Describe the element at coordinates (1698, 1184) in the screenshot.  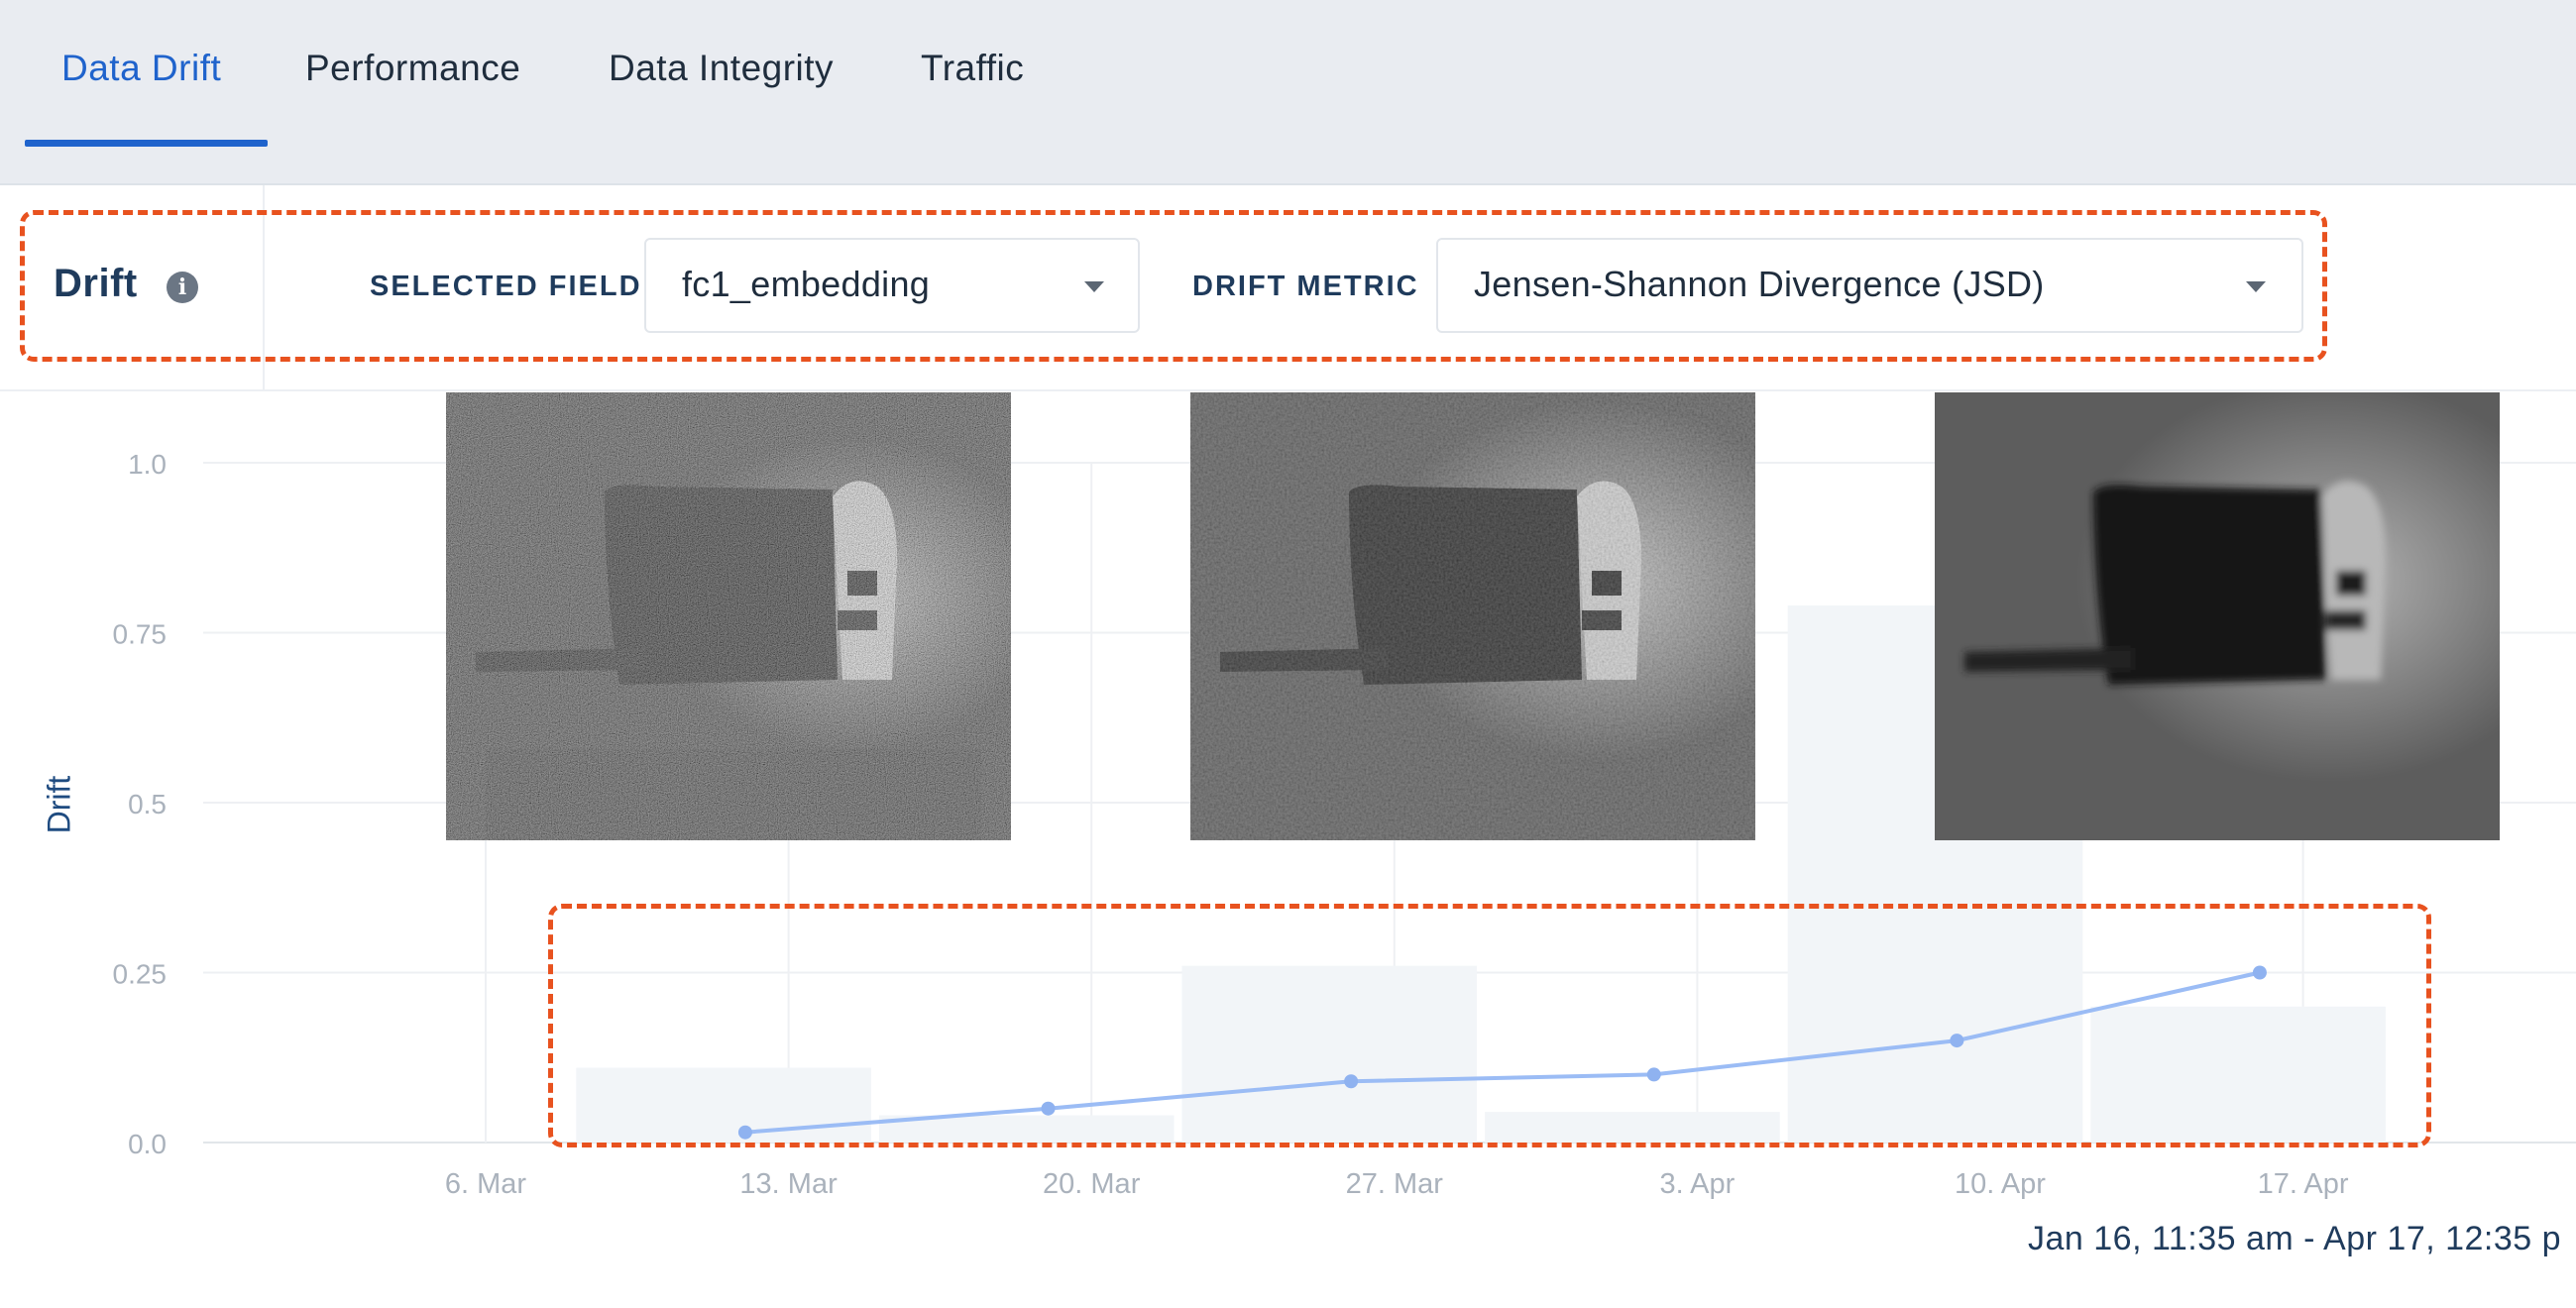
I see `x-tick-label: 3. Apr` at that location.